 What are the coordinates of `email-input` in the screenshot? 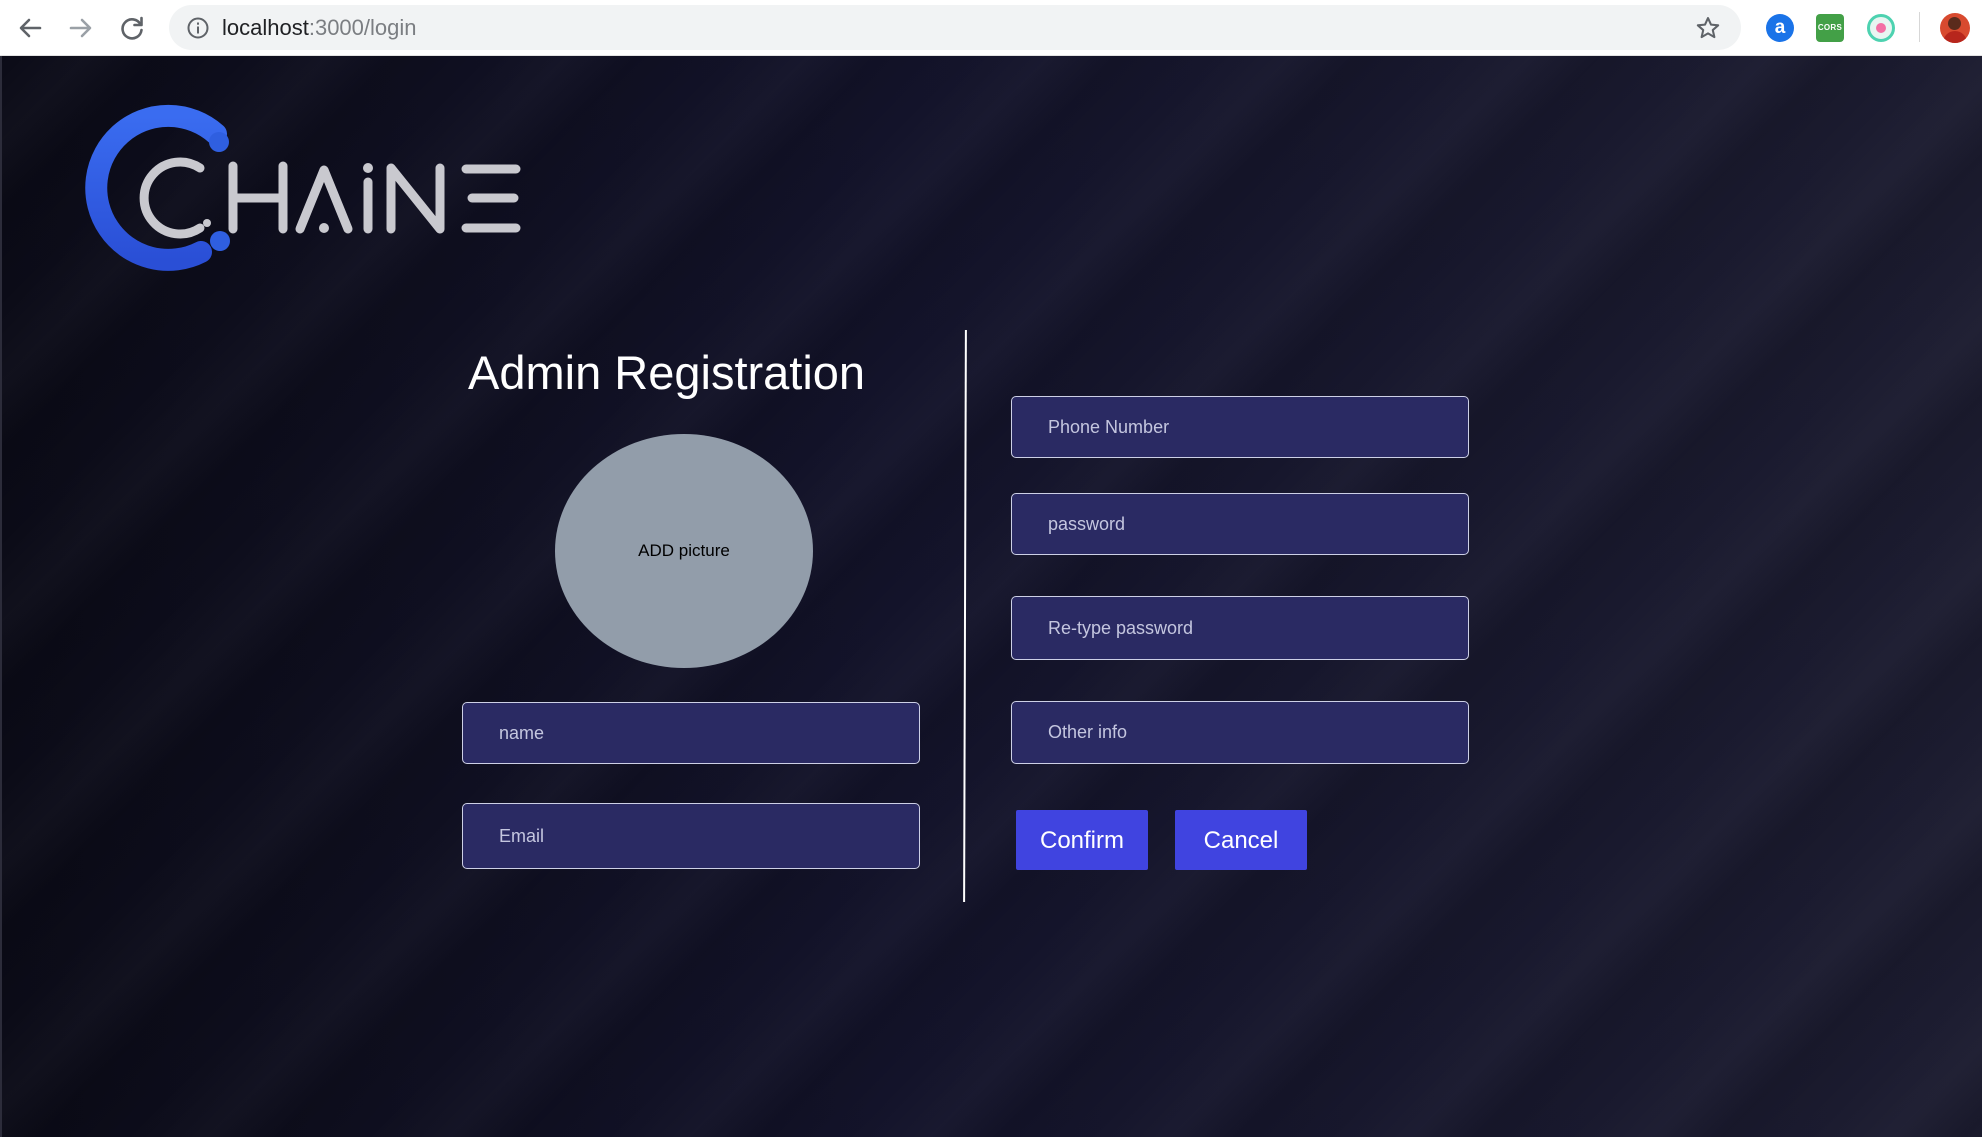 It's located at (691, 836).